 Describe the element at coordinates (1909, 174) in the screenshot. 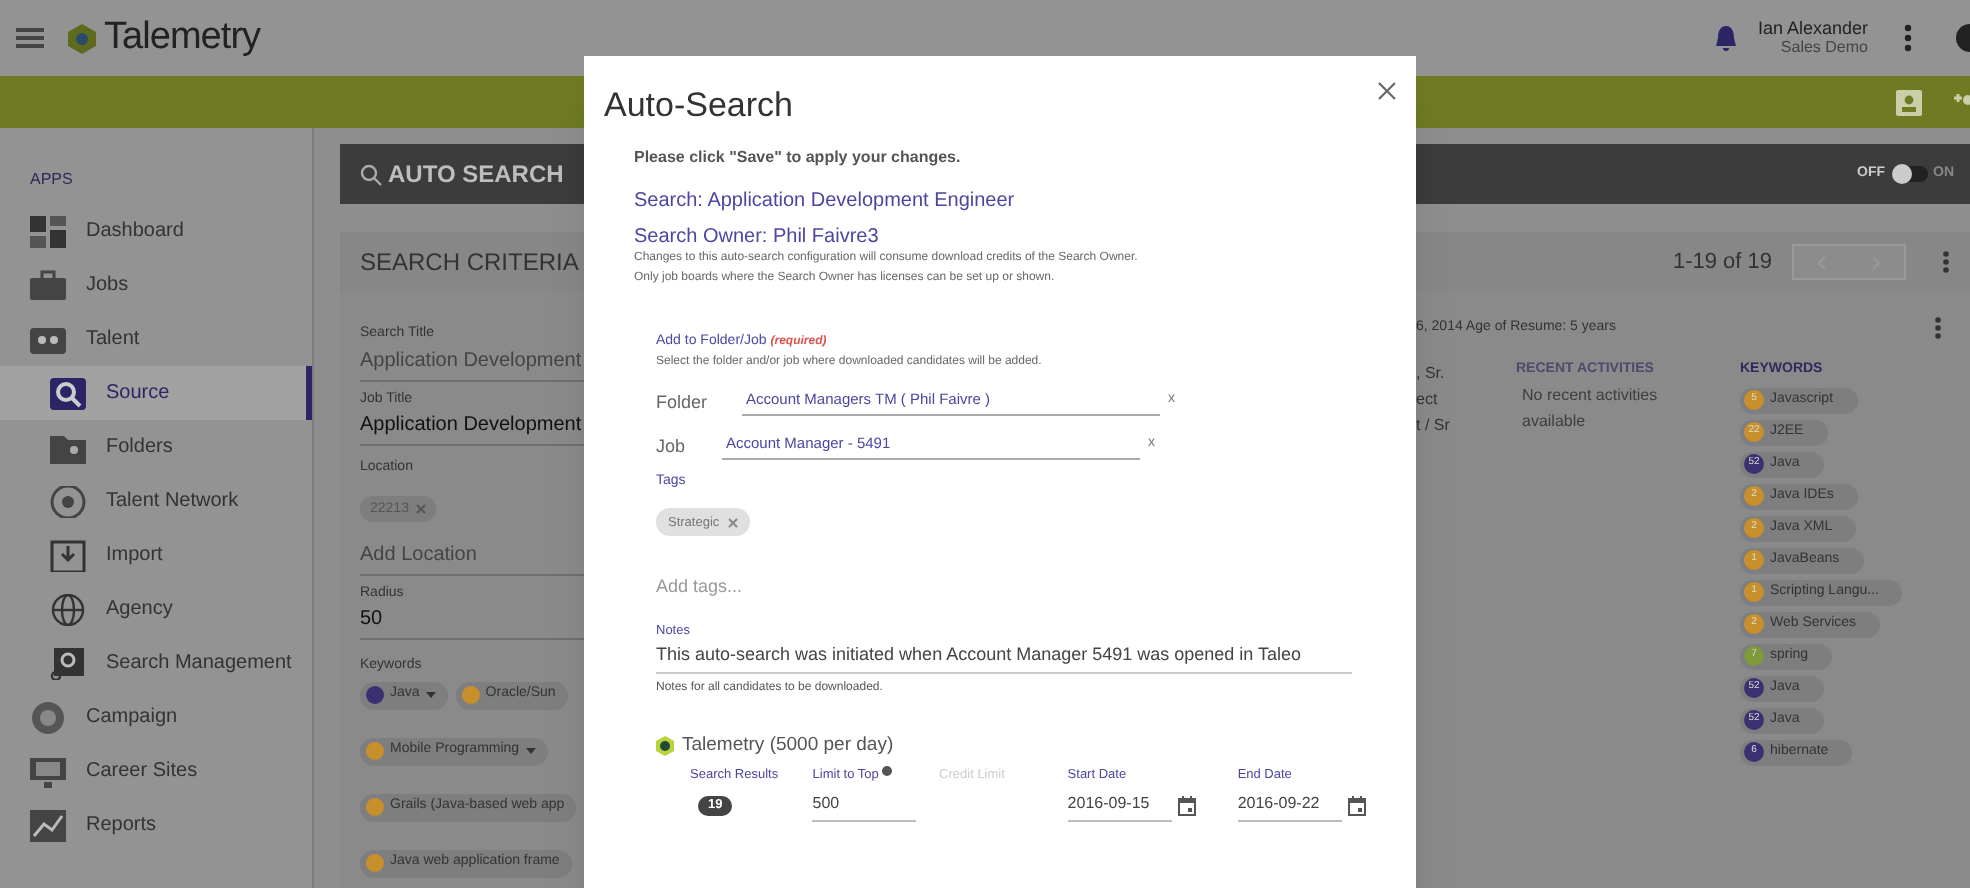

I see `toggle-switch` at that location.